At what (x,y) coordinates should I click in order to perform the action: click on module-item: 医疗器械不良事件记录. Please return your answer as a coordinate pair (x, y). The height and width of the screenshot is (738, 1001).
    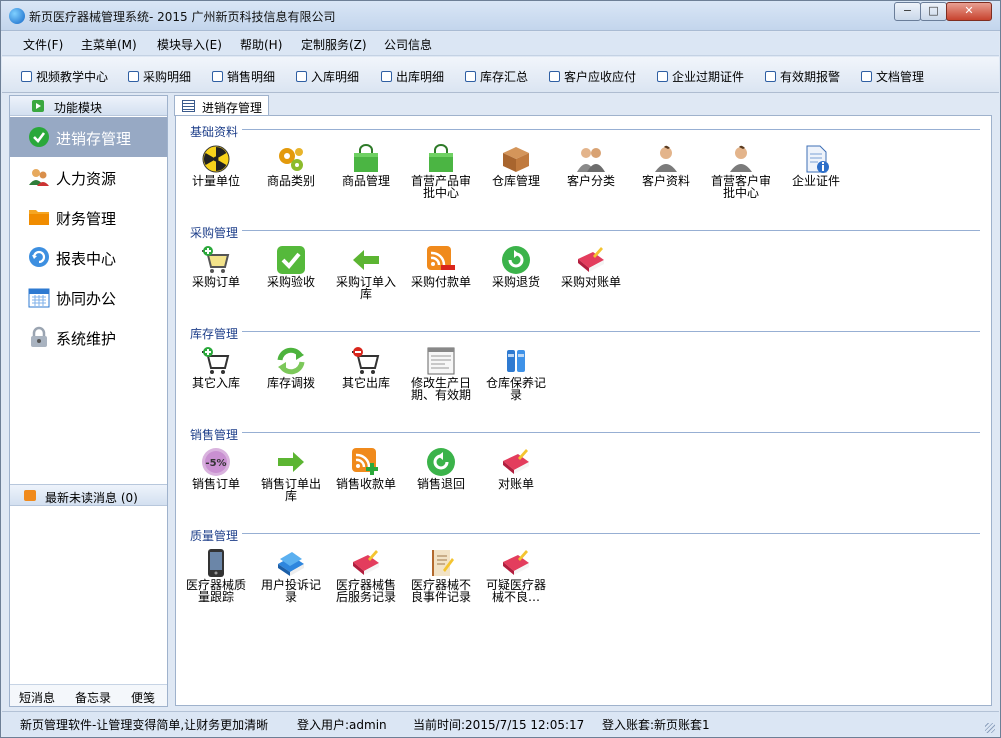
    Looking at the image, I should click on (441, 575).